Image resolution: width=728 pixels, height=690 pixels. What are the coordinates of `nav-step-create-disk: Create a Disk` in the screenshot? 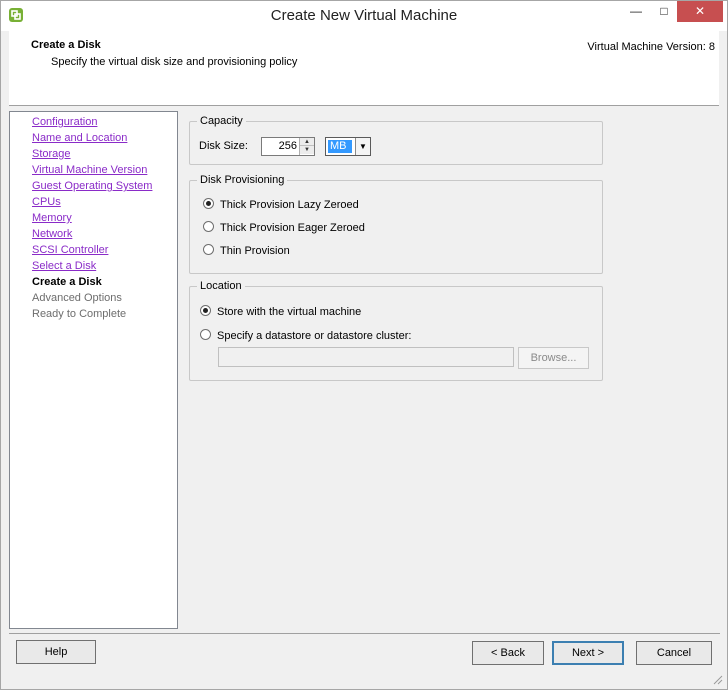 It's located at (67, 282).